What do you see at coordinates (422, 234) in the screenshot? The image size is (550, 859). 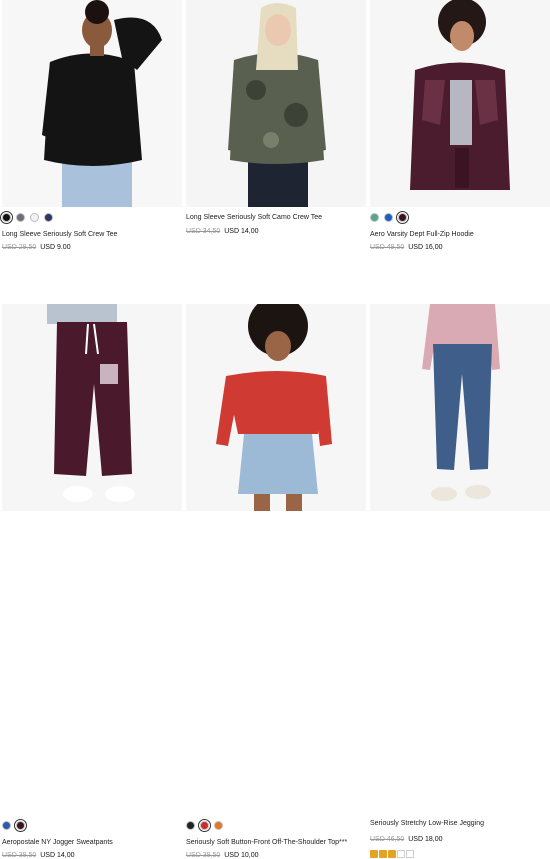 I see `product-title: Aero Varsity Dept Full-Zip Hoodie` at bounding box center [422, 234].